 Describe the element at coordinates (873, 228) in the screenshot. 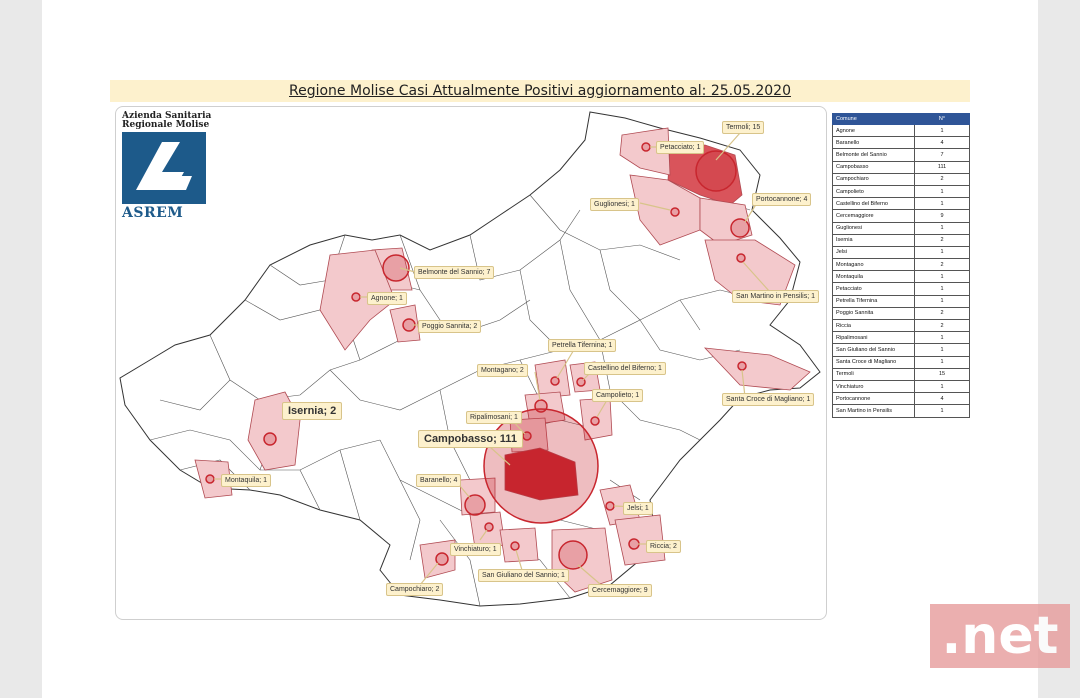

I see `comune-cell: Guglionesi` at that location.